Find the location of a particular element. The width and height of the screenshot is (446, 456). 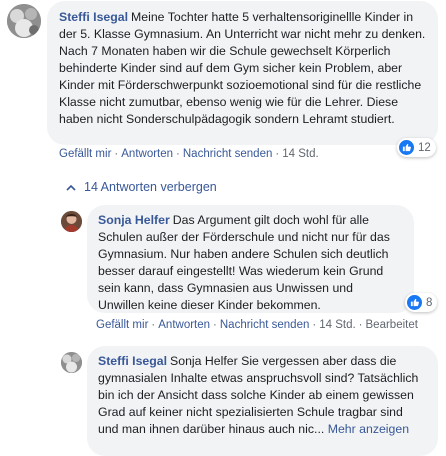

comment-author: Sonja Helfer is located at coordinates (134, 220).